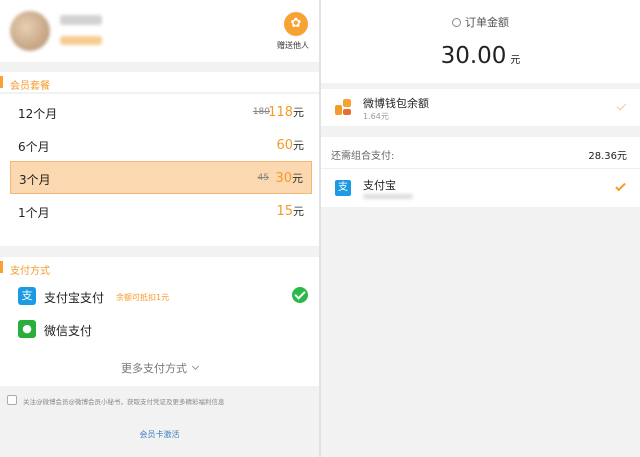 The image size is (640, 457). Describe the element at coordinates (161, 211) in the screenshot. I see `plan-1-month: 1个月 15元` at that location.